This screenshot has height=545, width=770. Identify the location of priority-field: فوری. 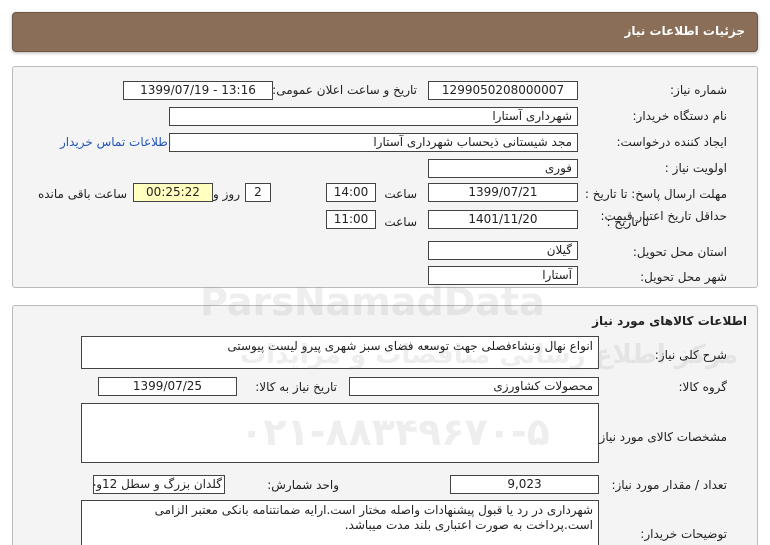
(503, 168).